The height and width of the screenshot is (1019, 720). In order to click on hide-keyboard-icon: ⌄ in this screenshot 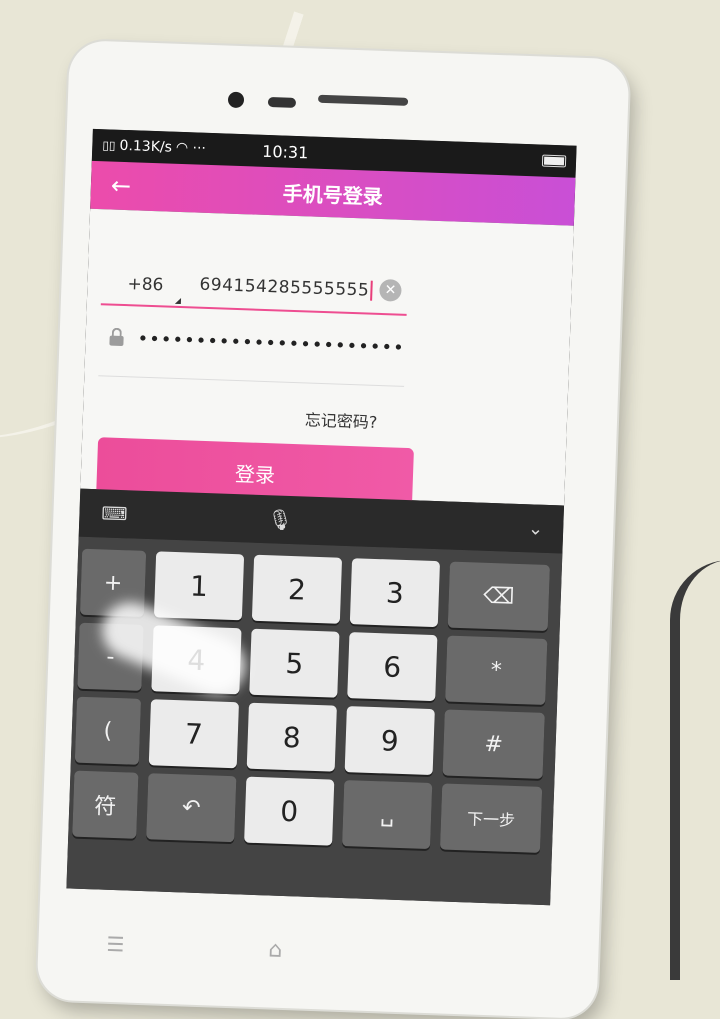, I will do `click(536, 529)`.